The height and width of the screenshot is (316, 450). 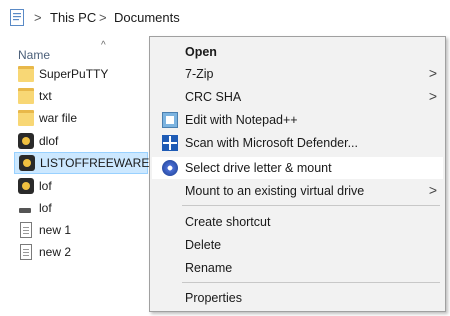 I want to click on menu-item-label: Select drive letter & mount, so click(x=258, y=168).